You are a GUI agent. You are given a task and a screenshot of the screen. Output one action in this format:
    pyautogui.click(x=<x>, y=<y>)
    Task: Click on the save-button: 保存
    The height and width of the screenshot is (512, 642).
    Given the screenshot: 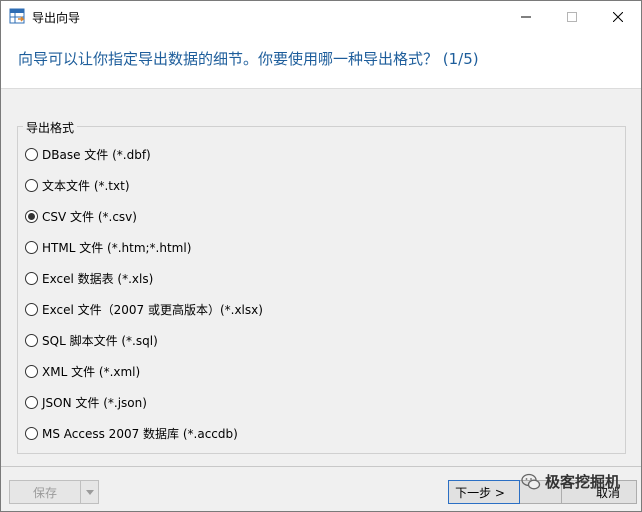 What is the action you would take?
    pyautogui.click(x=45, y=492)
    